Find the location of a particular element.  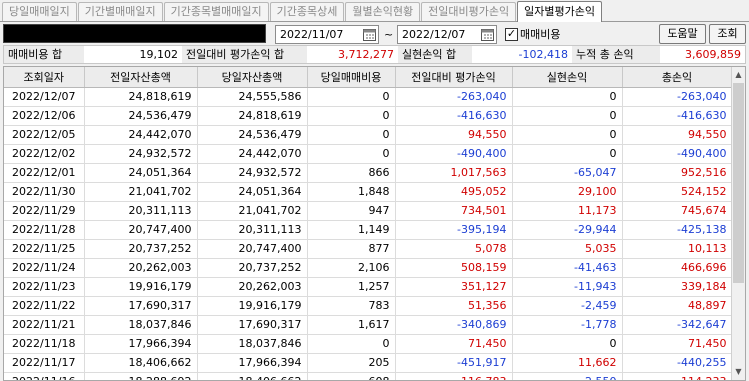

table-cell: 2022/11/25 is located at coordinates (44, 249).